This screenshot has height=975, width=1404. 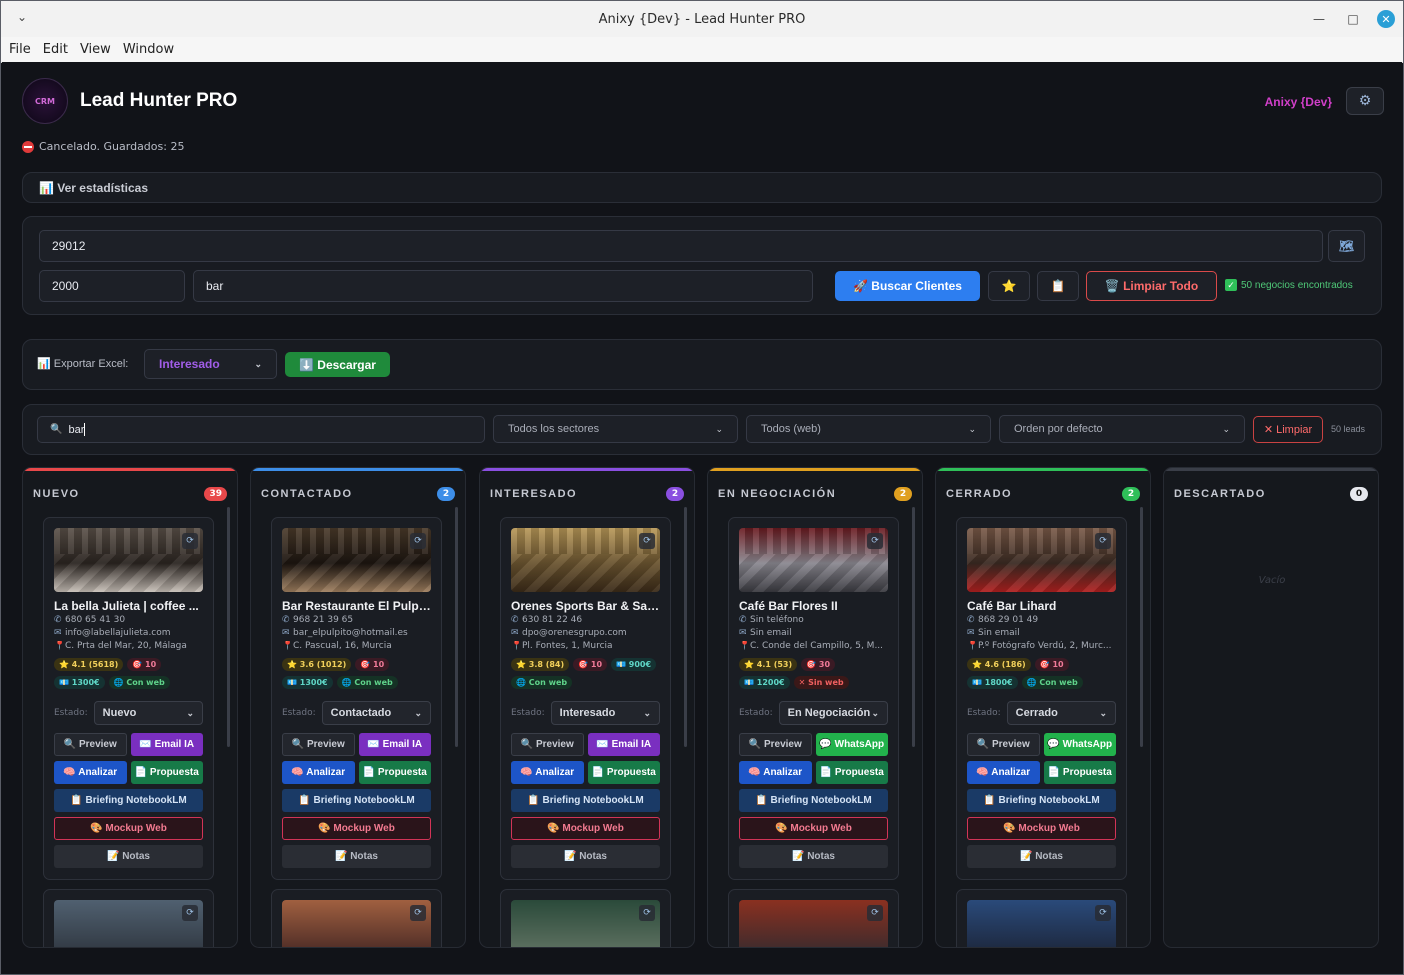 What do you see at coordinates (1386, 19) in the screenshot?
I see `close-button: ✕` at bounding box center [1386, 19].